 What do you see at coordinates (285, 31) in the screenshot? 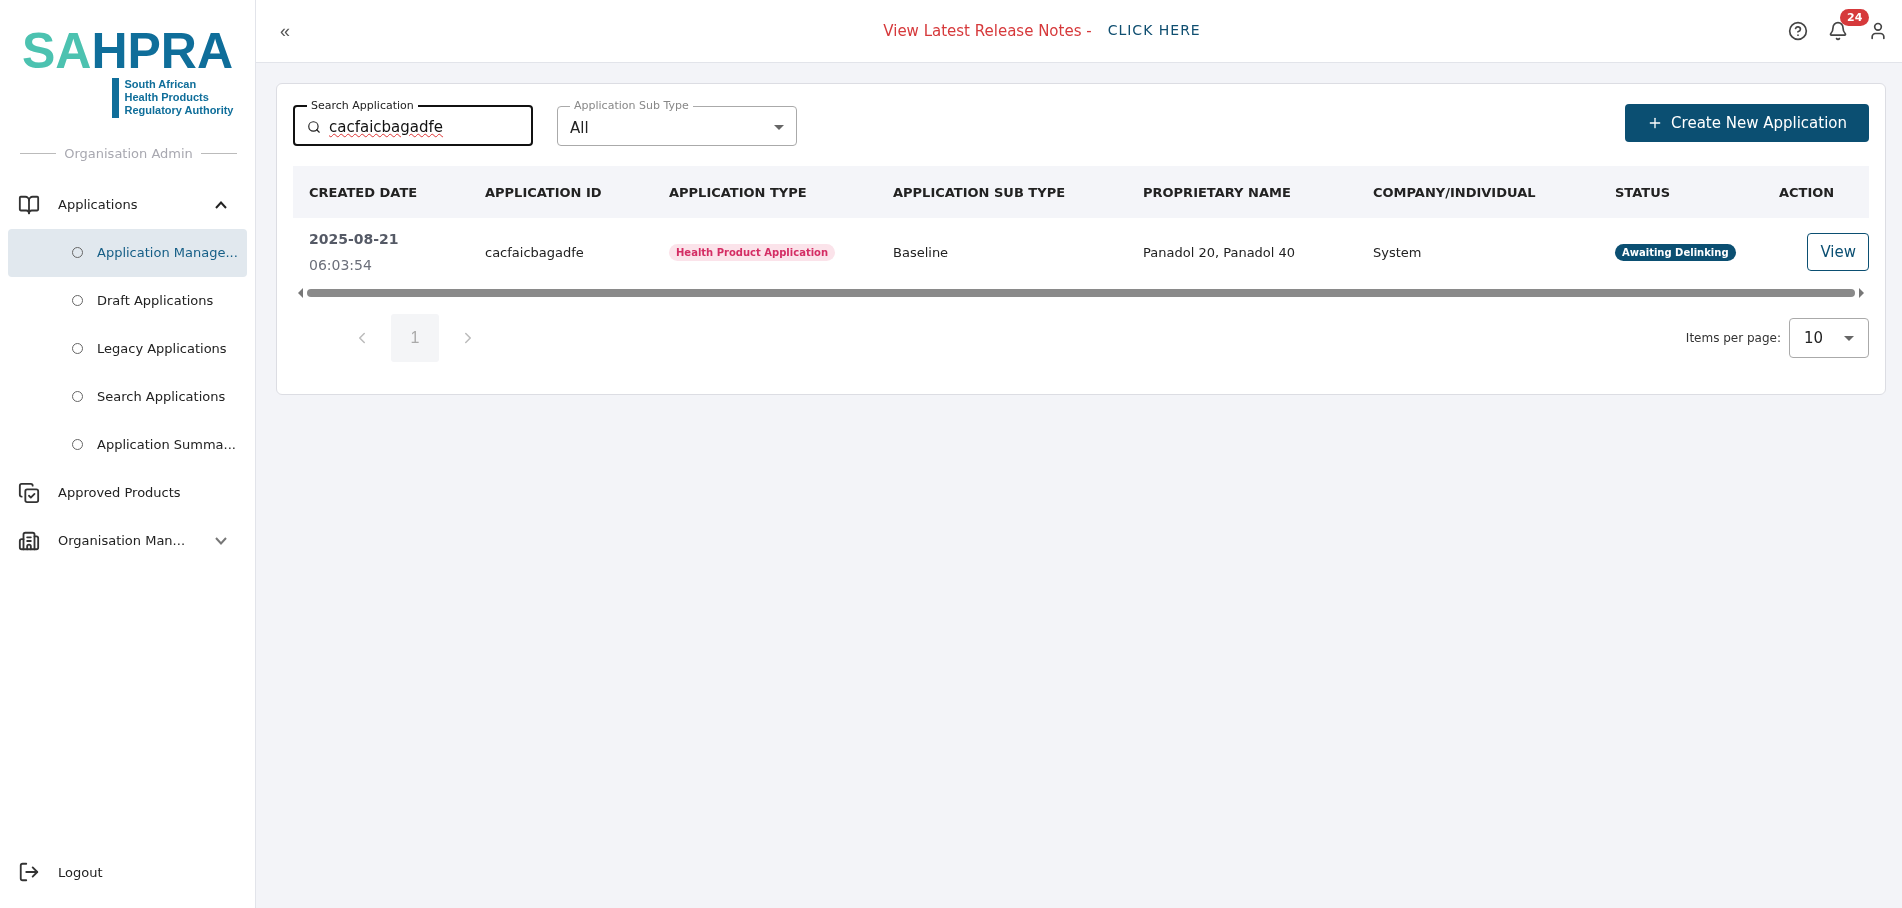
I see `collapse-button: «` at bounding box center [285, 31].